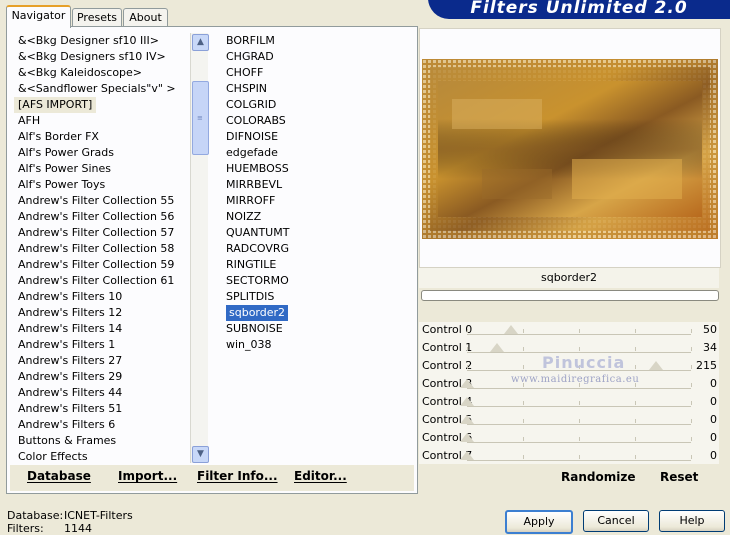  What do you see at coordinates (97, 17) in the screenshot?
I see `tab-presets: Presets` at bounding box center [97, 17].